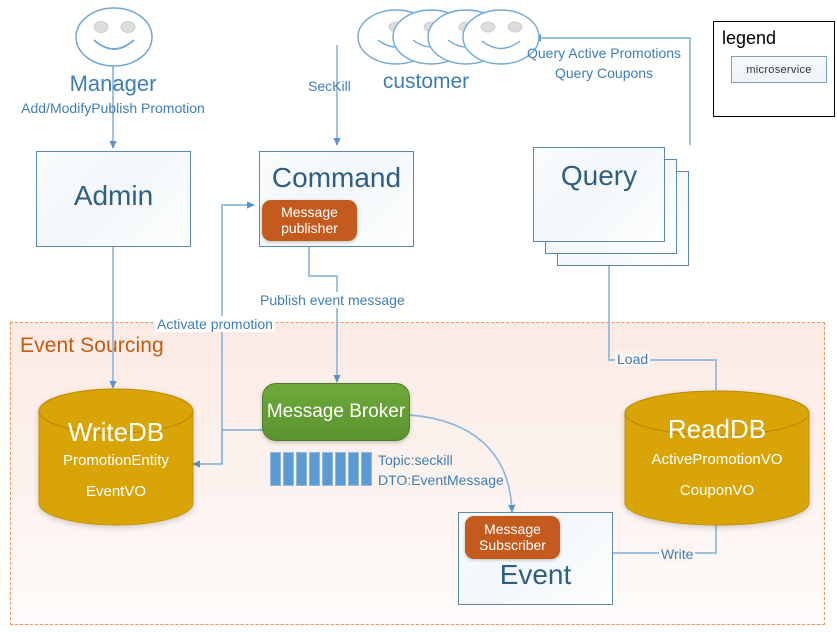 Image resolution: width=837 pixels, height=632 pixels. I want to click on message-publisher-line1: Message, so click(309, 211).